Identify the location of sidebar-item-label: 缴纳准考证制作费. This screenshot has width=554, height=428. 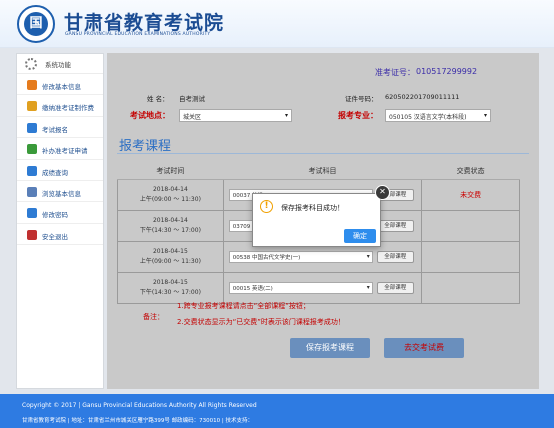
(68, 108).